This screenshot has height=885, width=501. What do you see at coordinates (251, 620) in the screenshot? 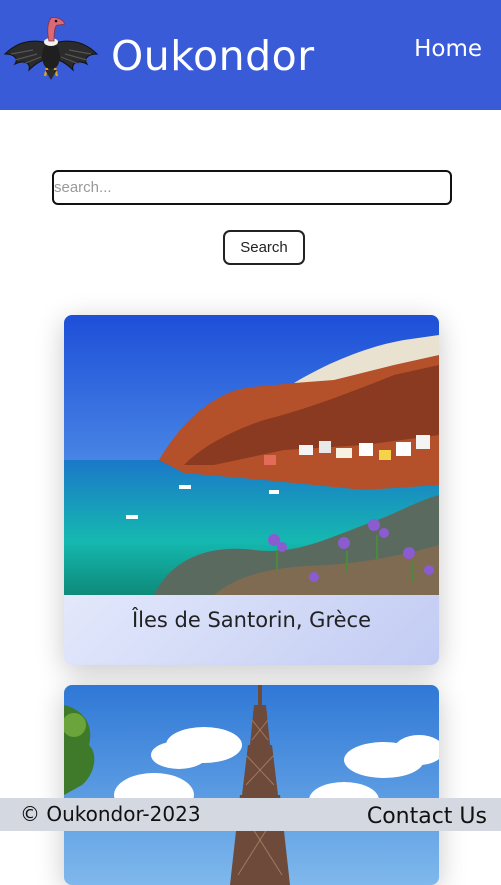
I see `card-title: Îles de Santorin, Grèce` at bounding box center [251, 620].